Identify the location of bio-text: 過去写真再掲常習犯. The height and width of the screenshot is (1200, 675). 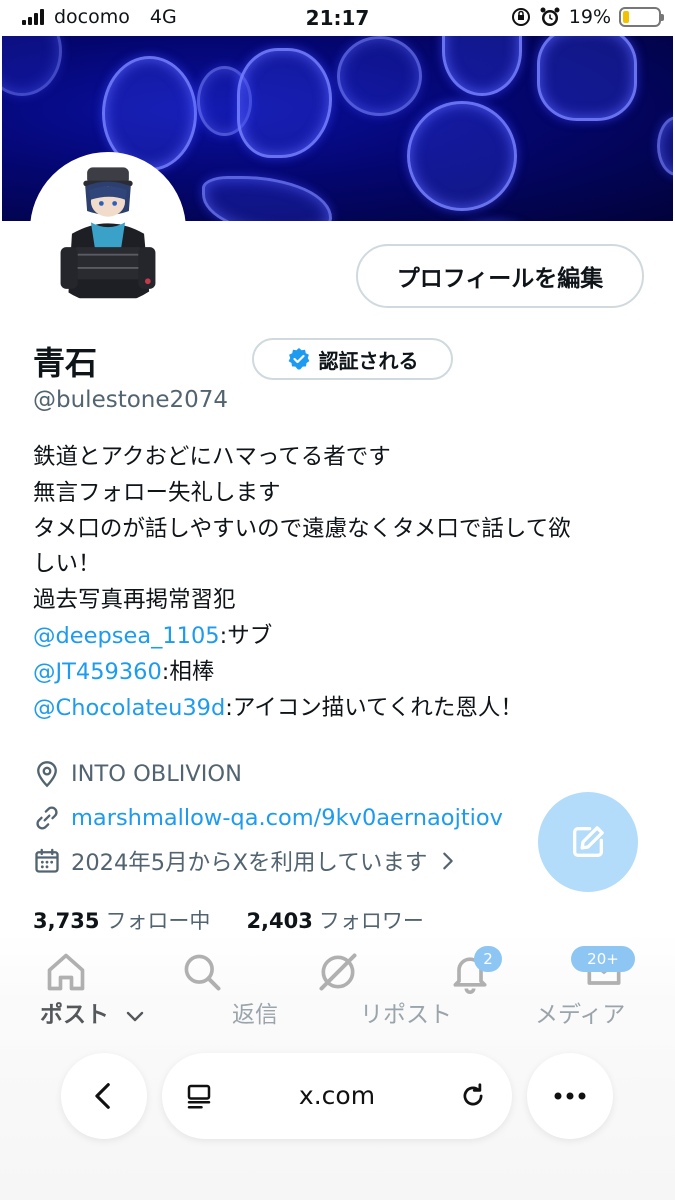
(134, 600).